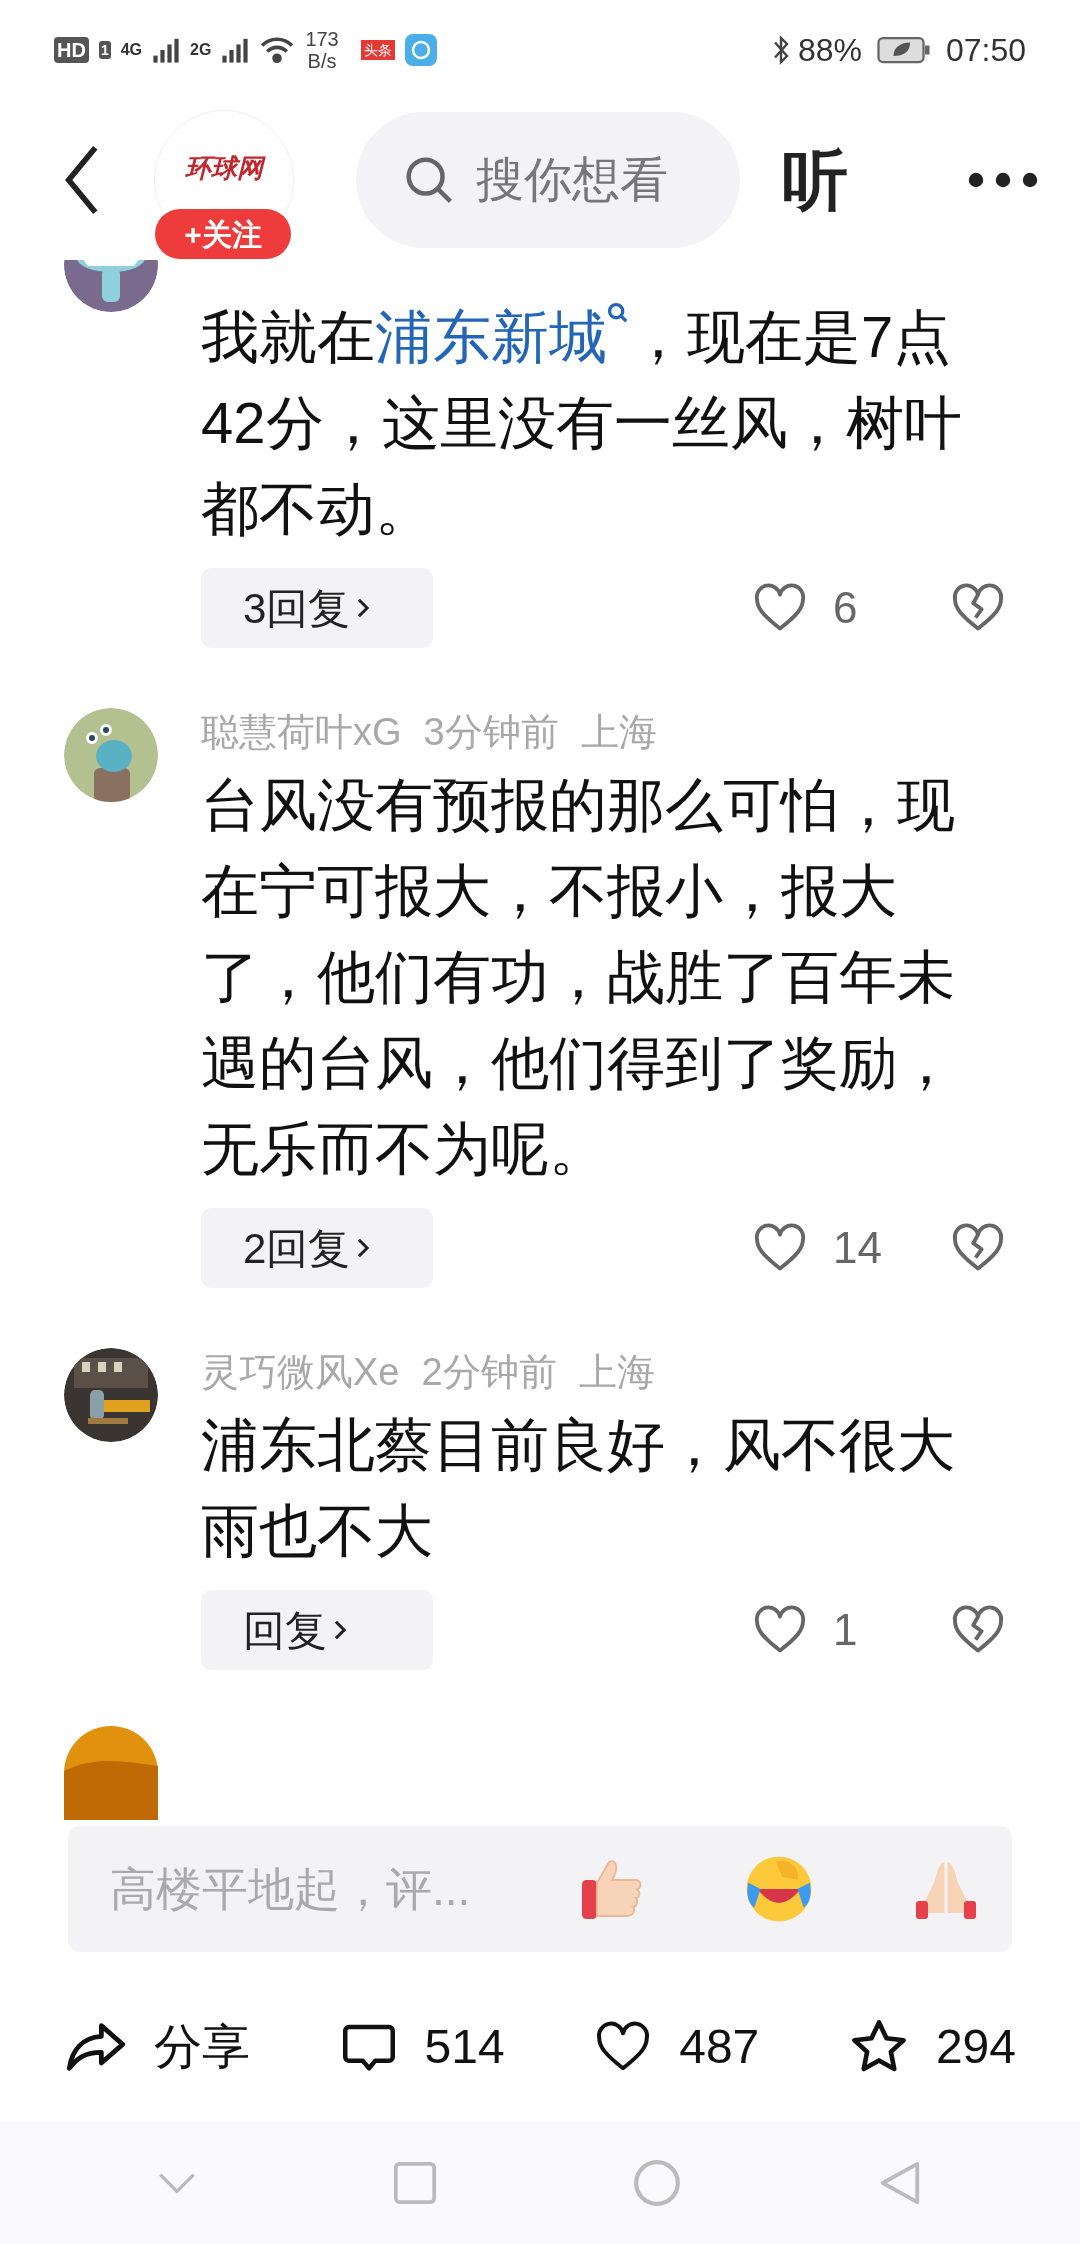  I want to click on comment-time: 2分钟前, so click(489, 1372).